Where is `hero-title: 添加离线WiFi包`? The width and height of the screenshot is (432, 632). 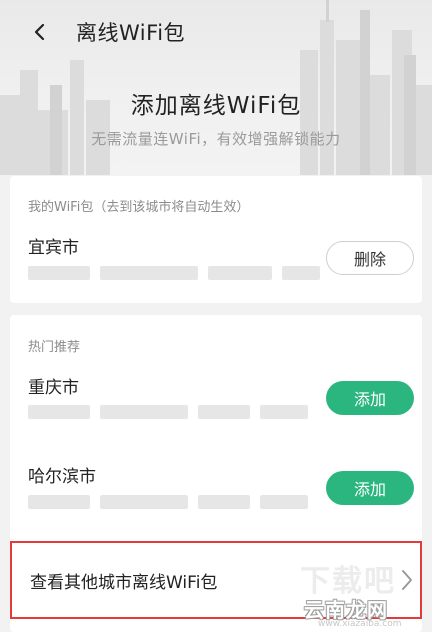
hero-title: 添加离线WiFi包 is located at coordinates (216, 106).